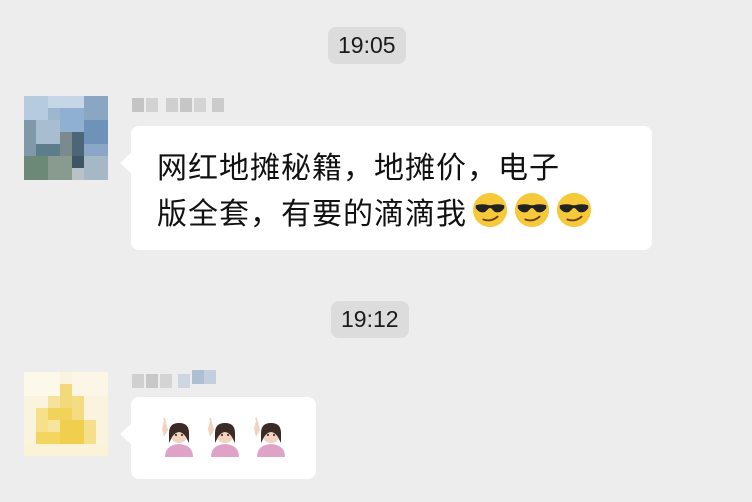  Describe the element at coordinates (398, 191) in the screenshot. I see `message-text-1: 网红地摊秘籍，地摊价，电子 版全套，有要的滴滴我` at that location.